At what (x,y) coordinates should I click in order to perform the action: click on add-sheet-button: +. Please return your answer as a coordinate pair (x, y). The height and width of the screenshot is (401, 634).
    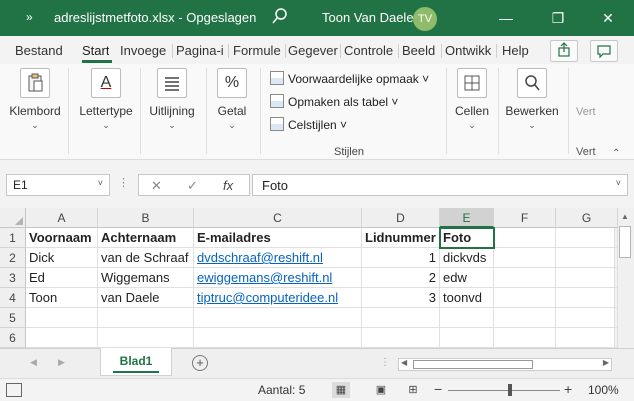
    Looking at the image, I should click on (200, 363).